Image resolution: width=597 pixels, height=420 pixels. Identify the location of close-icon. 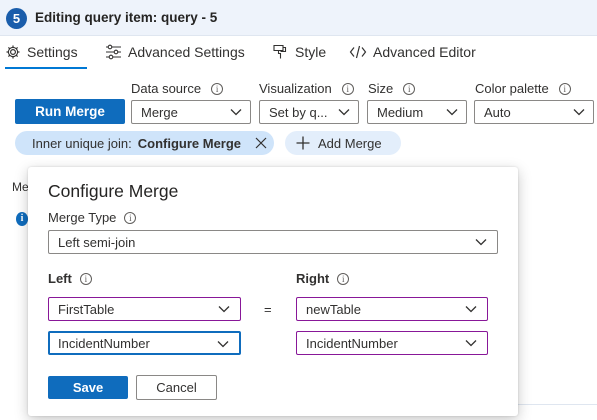
(261, 143).